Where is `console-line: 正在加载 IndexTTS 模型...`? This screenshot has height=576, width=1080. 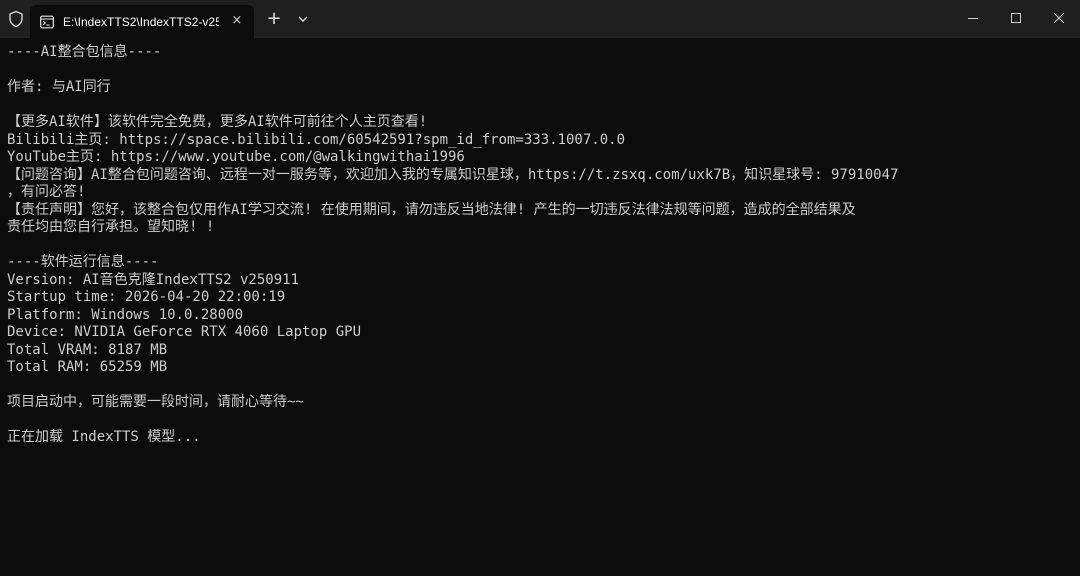 console-line: 正在加载 IndexTTS 模型... is located at coordinates (104, 437).